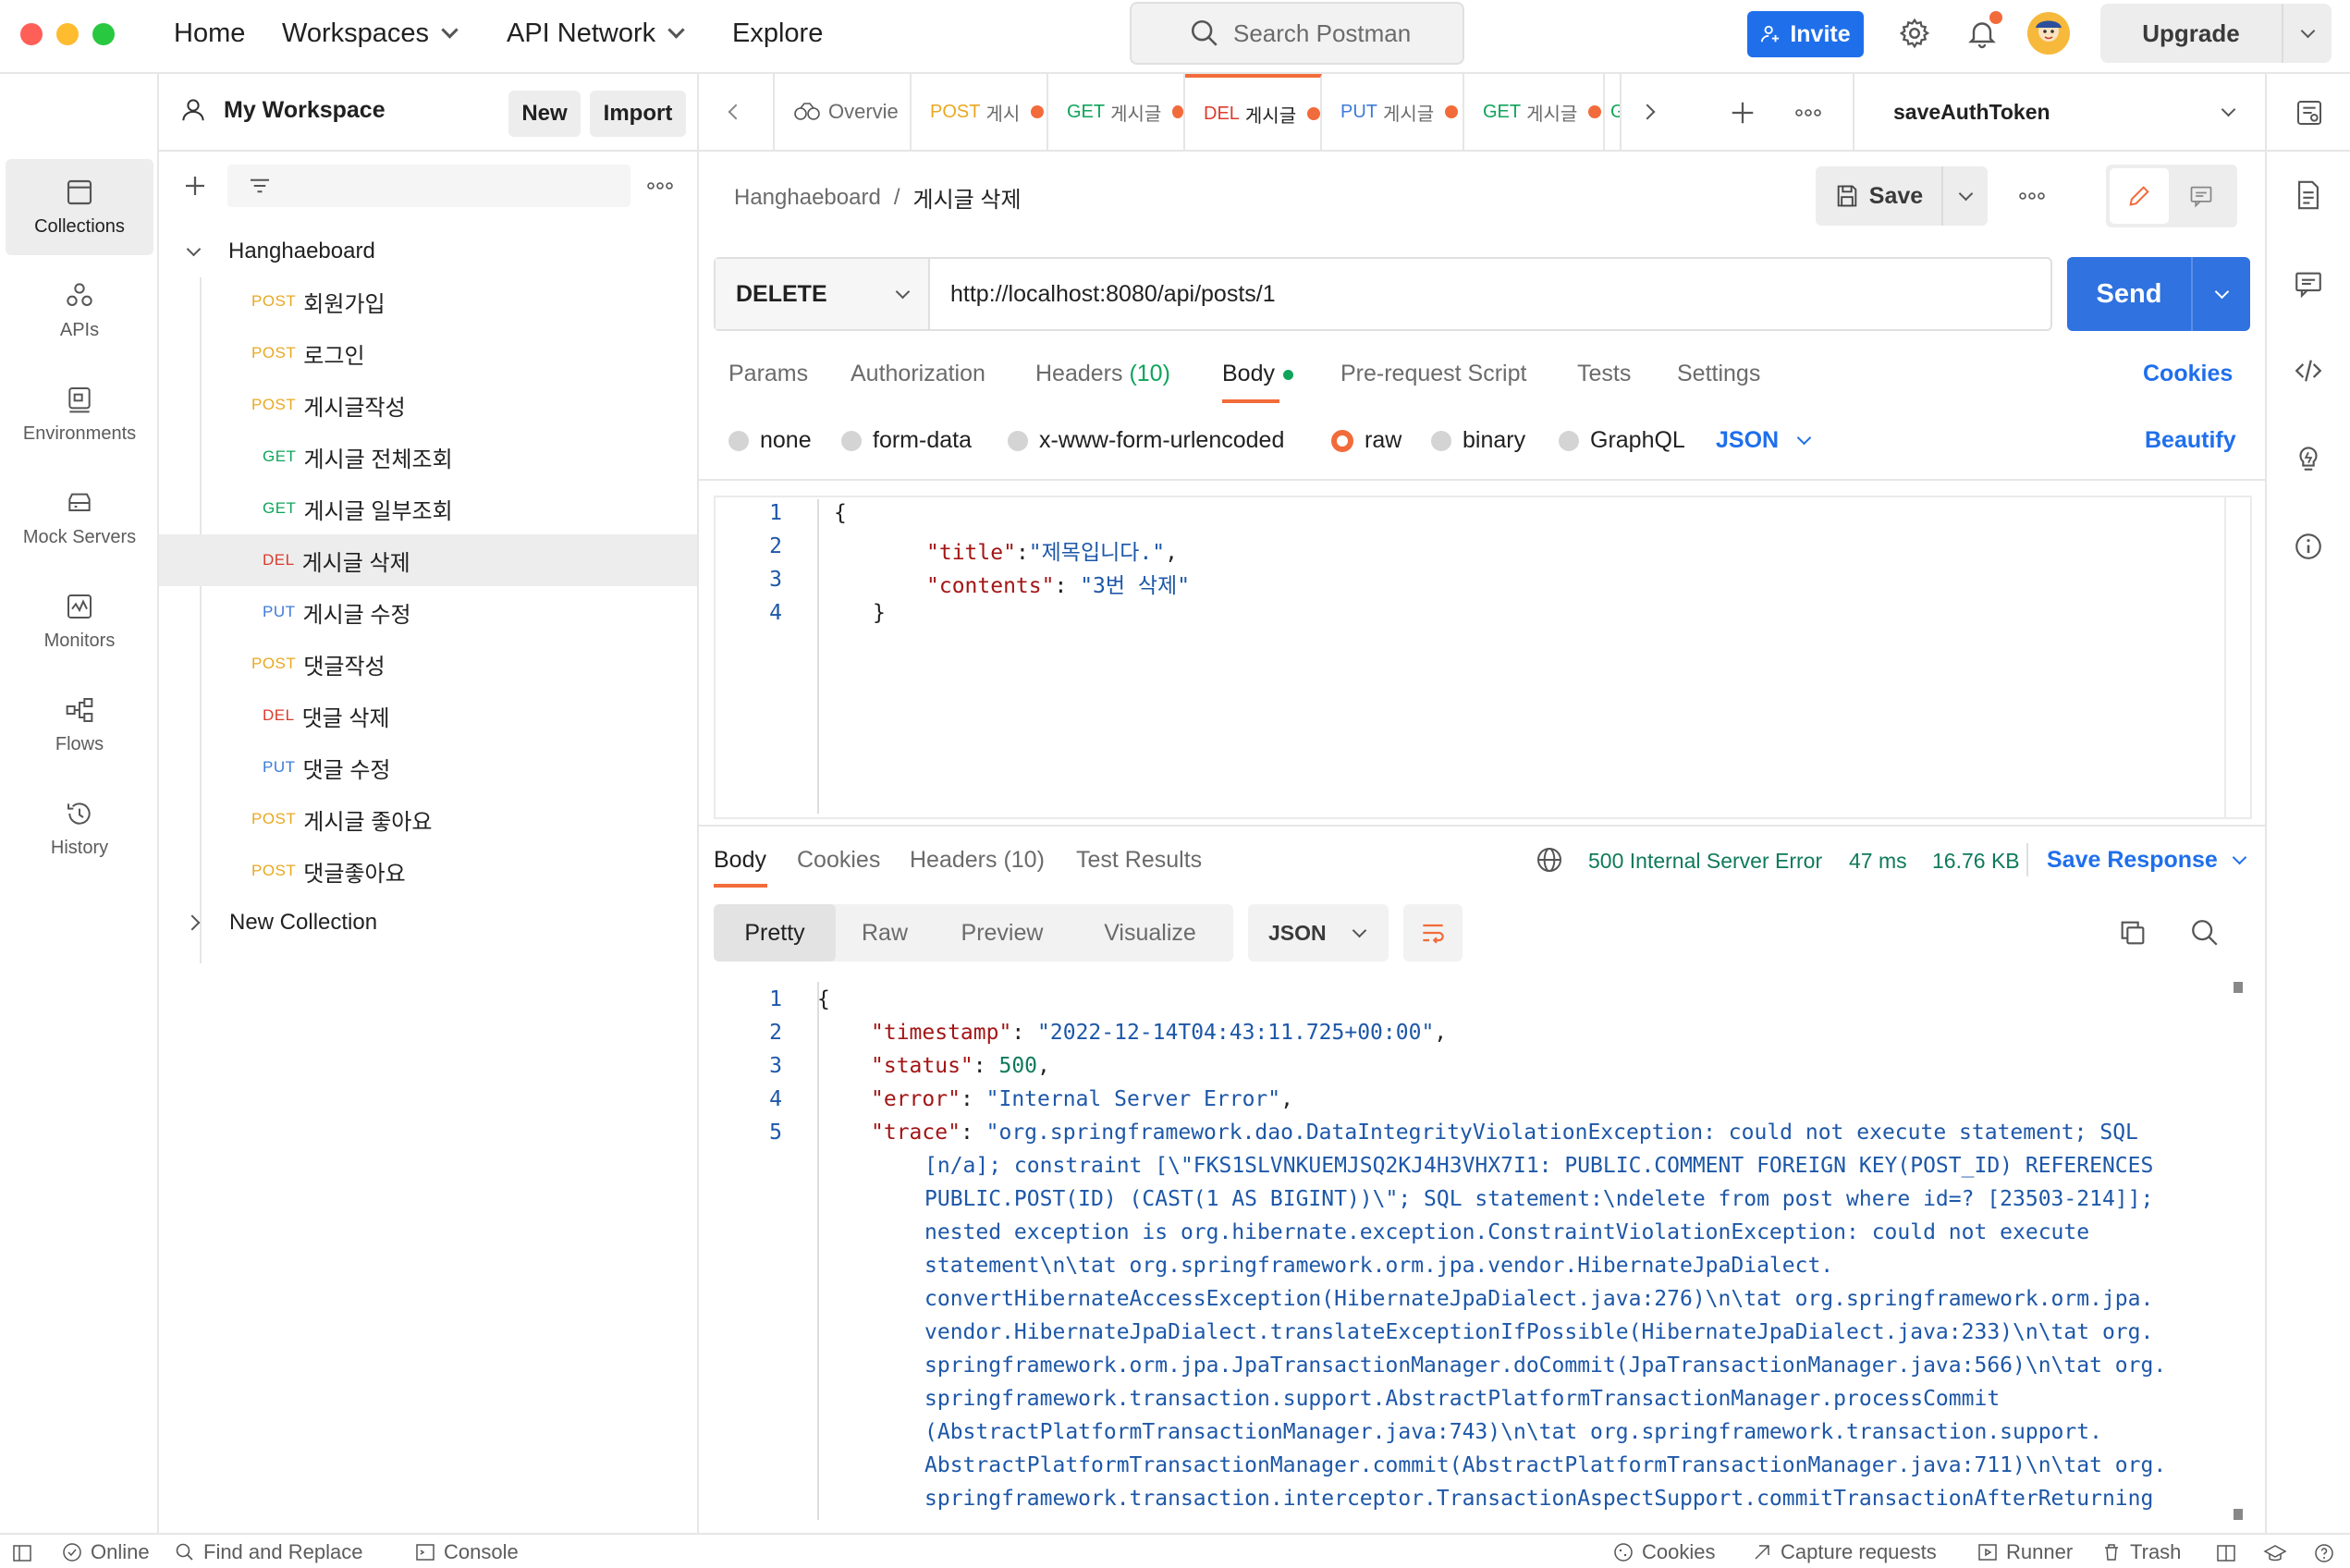 Image resolution: width=2350 pixels, height=1568 pixels. Describe the element at coordinates (2308, 195) in the screenshot. I see `documentation-icon` at that location.